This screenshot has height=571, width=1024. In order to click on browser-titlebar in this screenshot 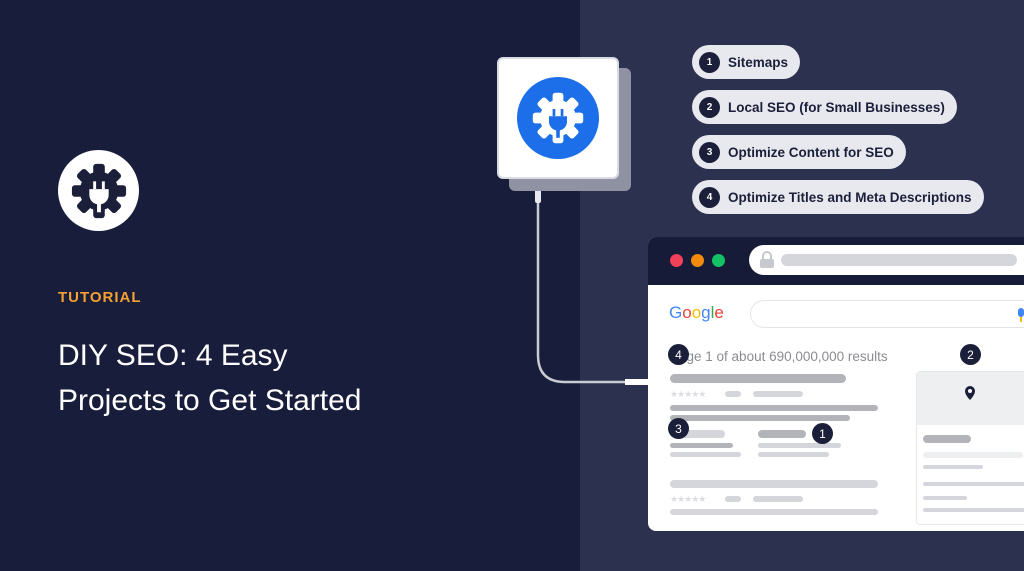, I will do `click(836, 261)`.